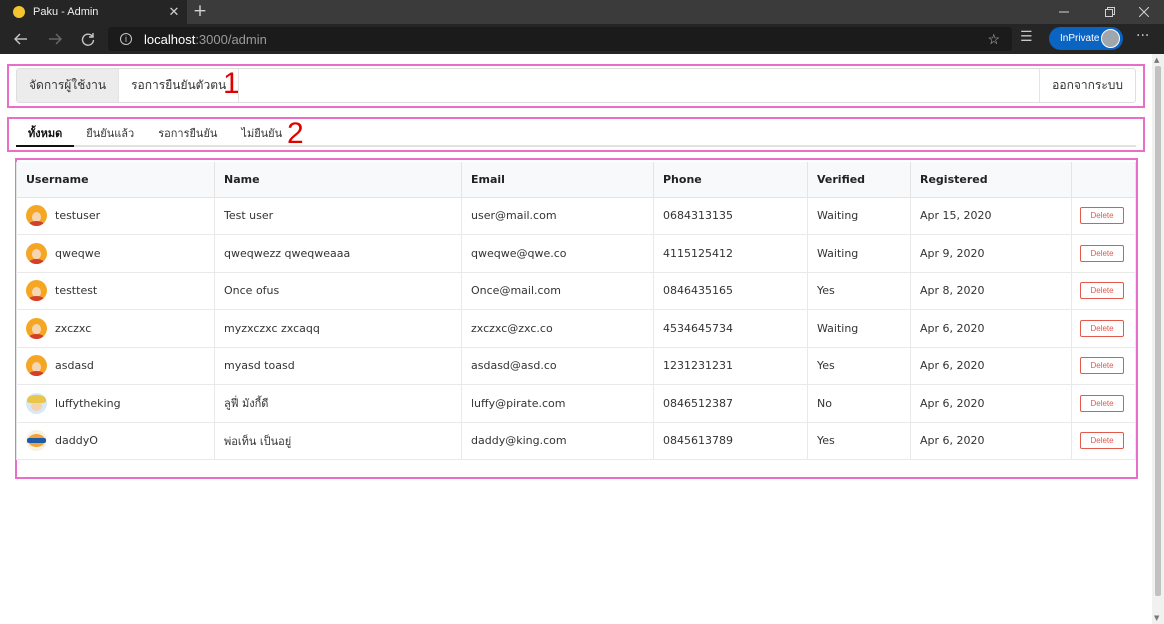  What do you see at coordinates (1026, 37) in the screenshot?
I see `favorites-icon: ☰` at bounding box center [1026, 37].